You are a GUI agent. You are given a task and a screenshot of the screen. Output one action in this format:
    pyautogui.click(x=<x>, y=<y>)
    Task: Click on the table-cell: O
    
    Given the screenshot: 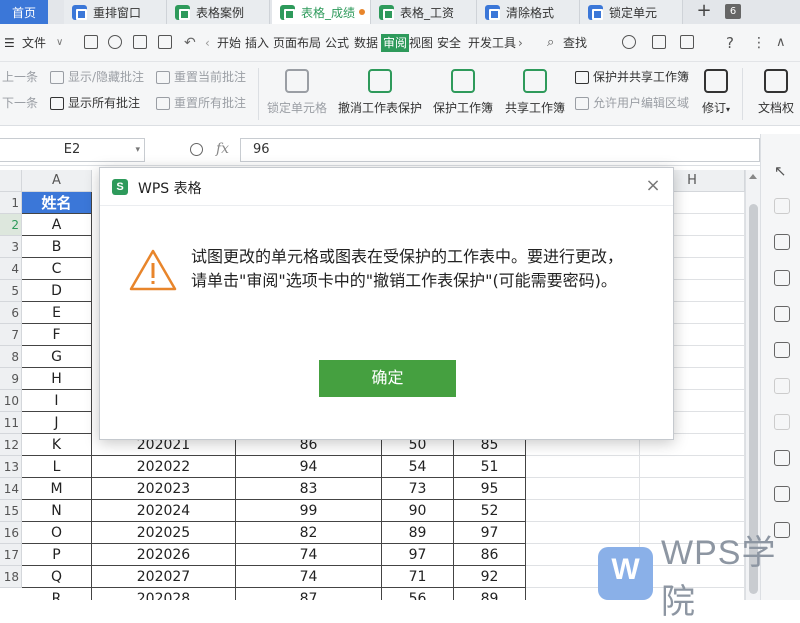 What is the action you would take?
    pyautogui.click(x=57, y=533)
    